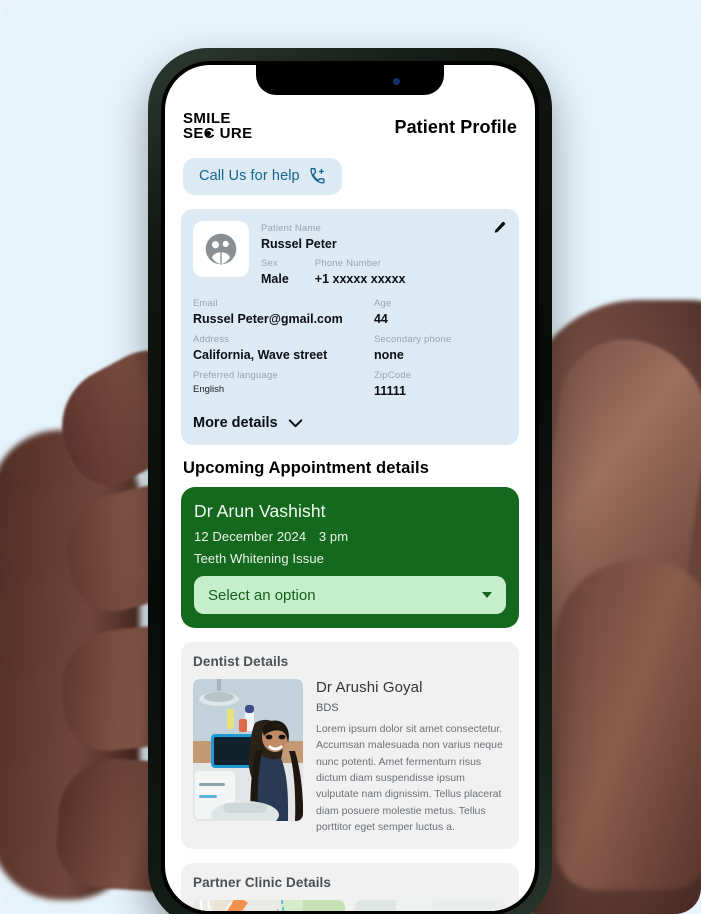 The image size is (701, 914). I want to click on group-people-icon, so click(221, 249).